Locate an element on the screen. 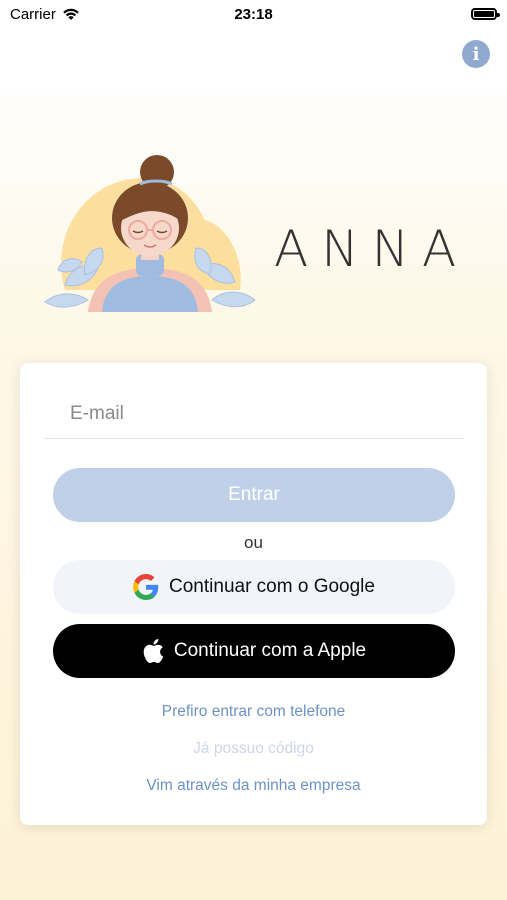  apple-label: Continuar com a Apple is located at coordinates (270, 650).